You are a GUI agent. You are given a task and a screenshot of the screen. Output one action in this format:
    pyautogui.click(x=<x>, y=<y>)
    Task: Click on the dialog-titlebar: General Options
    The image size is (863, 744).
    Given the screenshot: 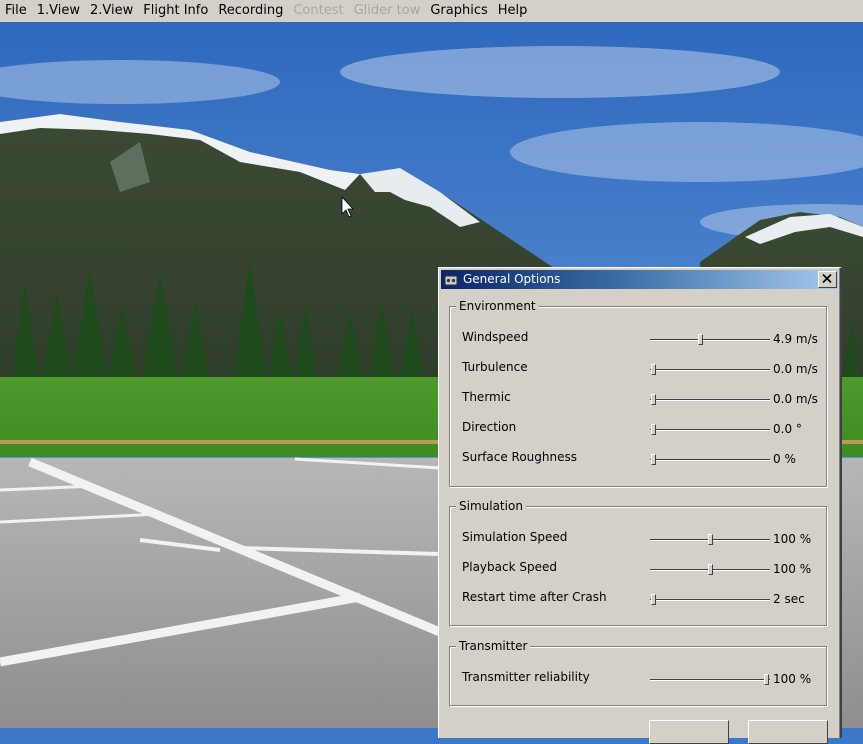 What is the action you would take?
    pyautogui.click(x=639, y=279)
    